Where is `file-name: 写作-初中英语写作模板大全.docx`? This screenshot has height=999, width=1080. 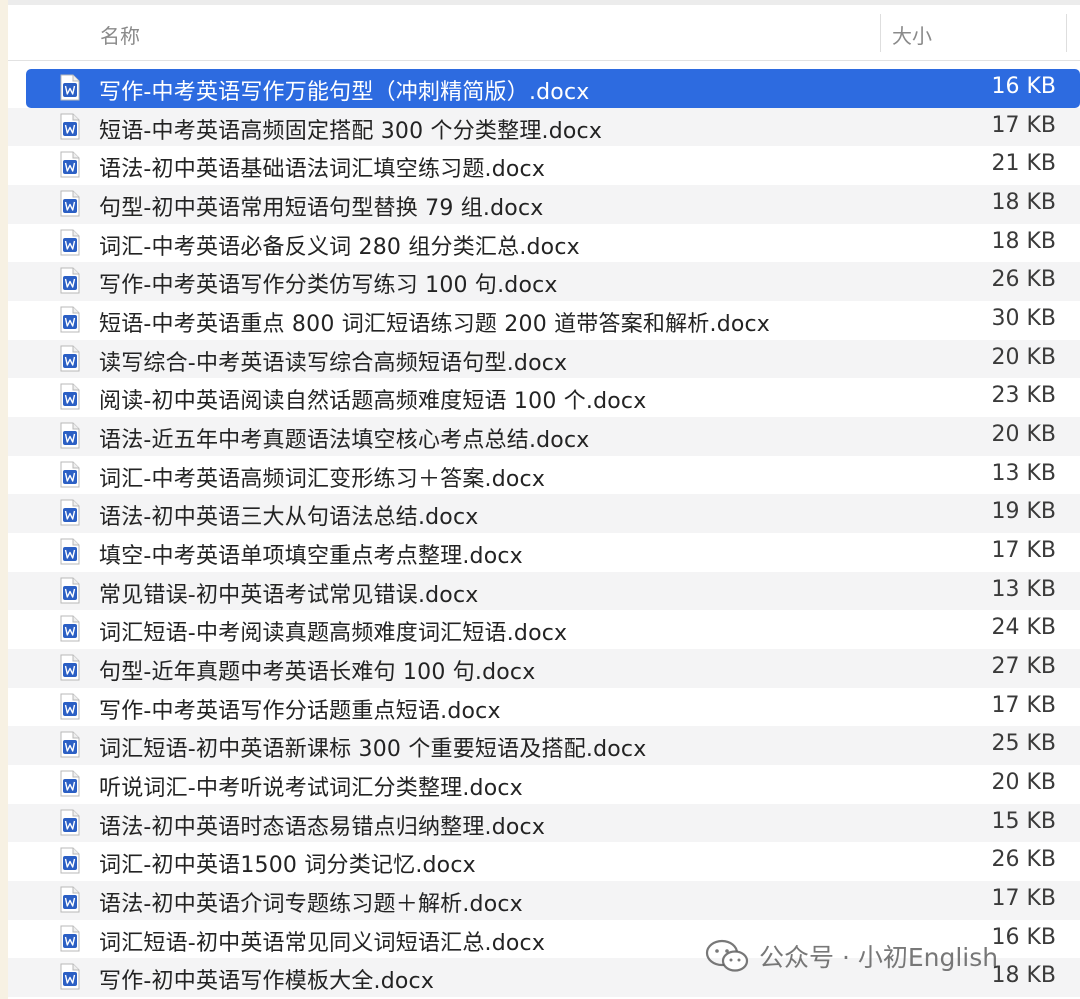 file-name: 写作-初中英语写作模板大全.docx is located at coordinates (267, 982).